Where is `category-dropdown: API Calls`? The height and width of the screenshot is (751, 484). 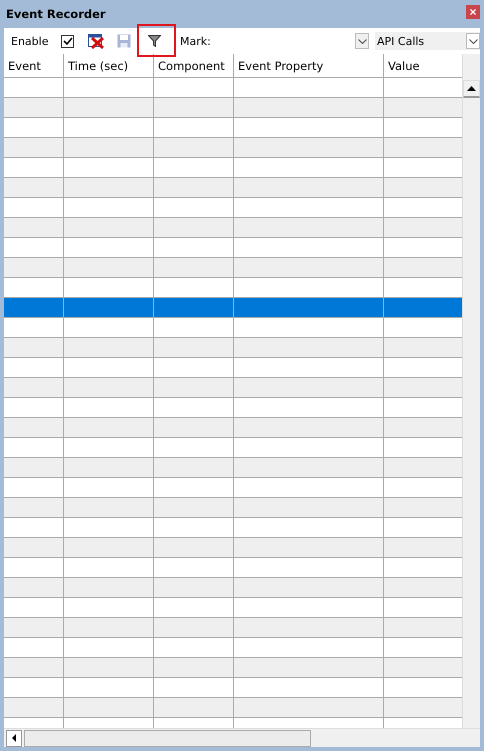 category-dropdown: API Calls is located at coordinates (427, 41).